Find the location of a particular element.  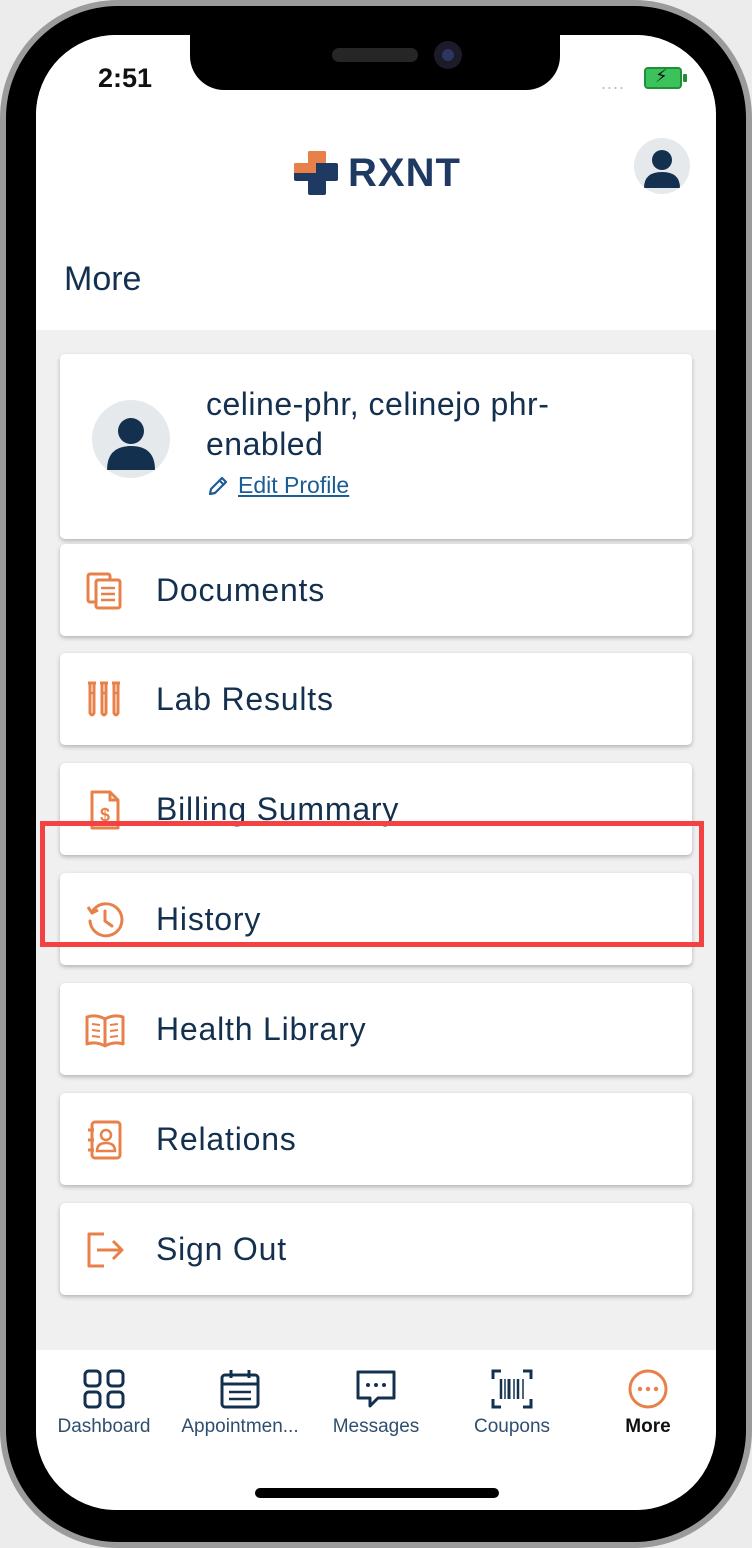

notch is located at coordinates (375, 62).